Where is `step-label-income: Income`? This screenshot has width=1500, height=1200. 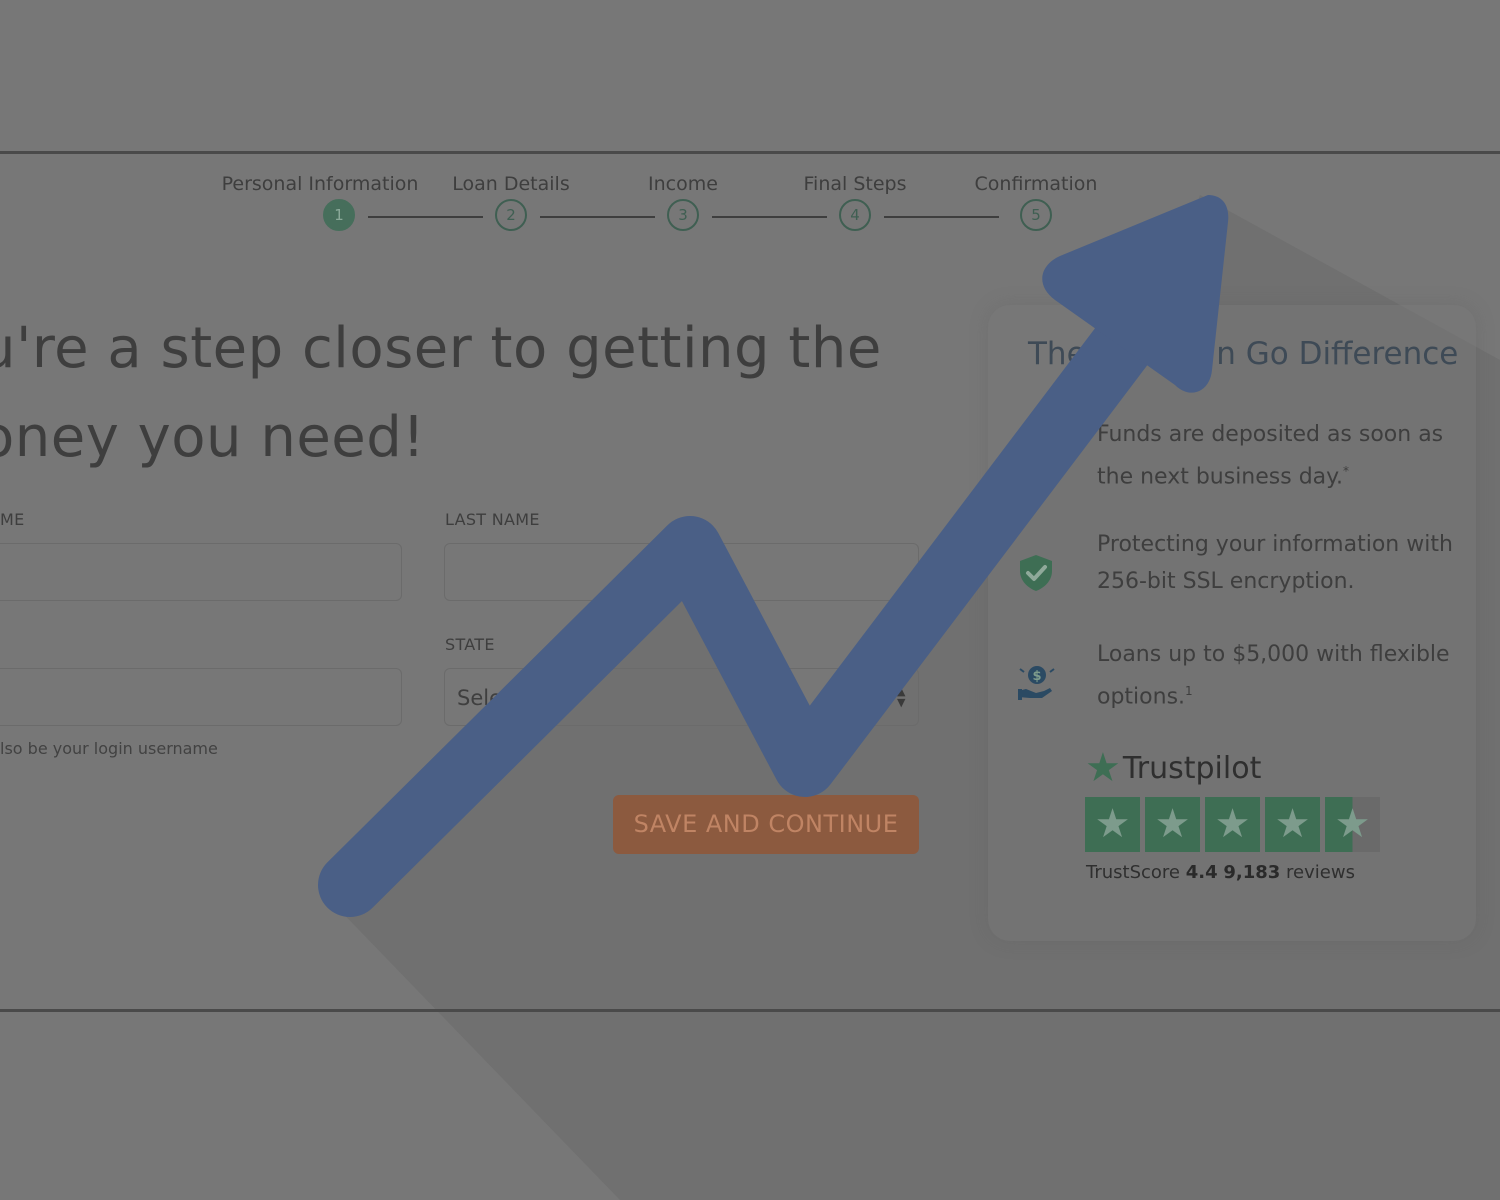 step-label-income: Income is located at coordinates (683, 184).